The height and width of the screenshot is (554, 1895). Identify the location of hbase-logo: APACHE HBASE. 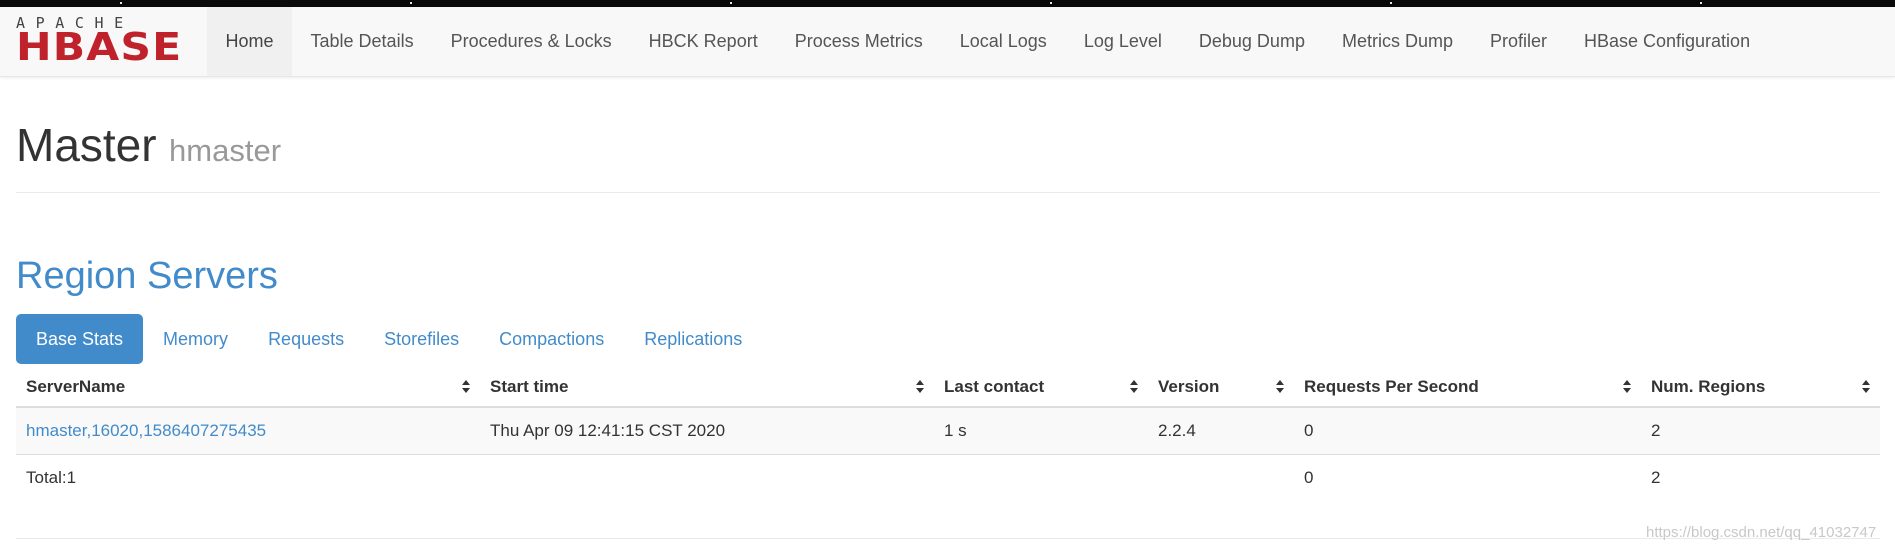
(102, 42).